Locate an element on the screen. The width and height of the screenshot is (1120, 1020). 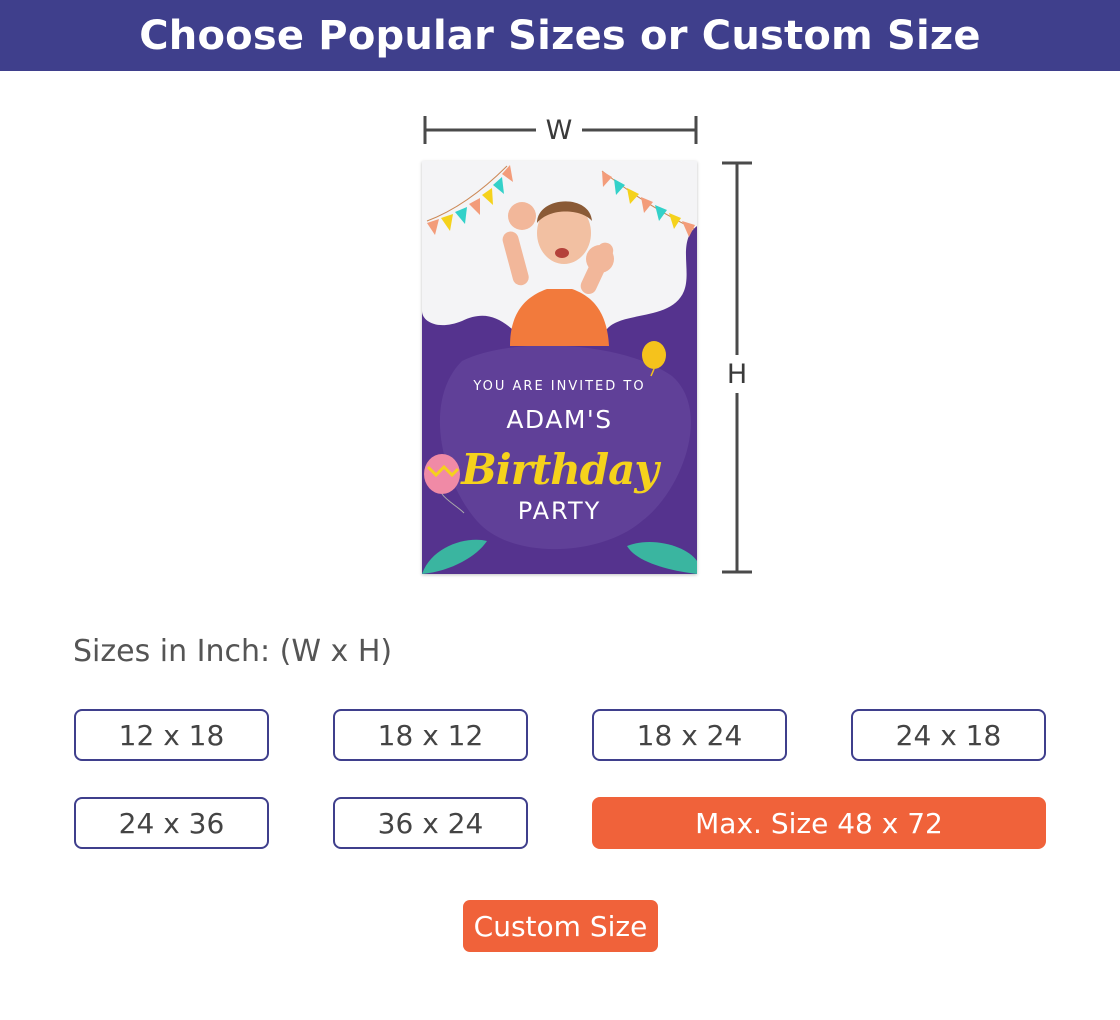
poster-birthday-text: Birthday is located at coordinates (560, 469).